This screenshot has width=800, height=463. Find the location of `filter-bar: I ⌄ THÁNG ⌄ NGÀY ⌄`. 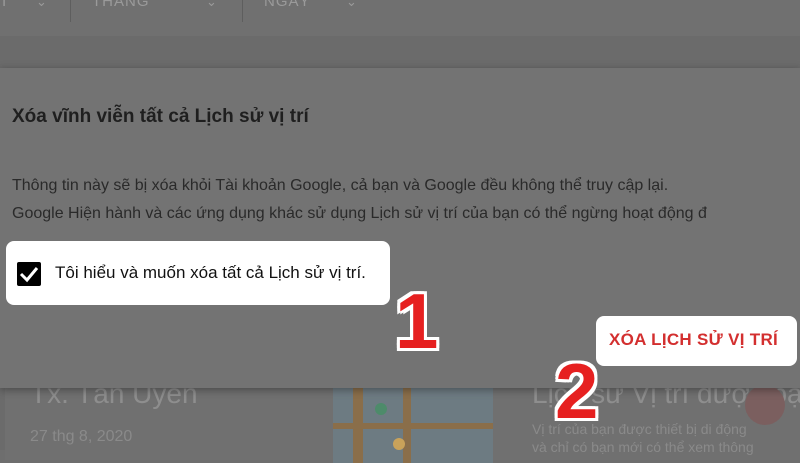

filter-bar: I ⌄ THÁNG ⌄ NGÀY ⌄ is located at coordinates (400, 18).